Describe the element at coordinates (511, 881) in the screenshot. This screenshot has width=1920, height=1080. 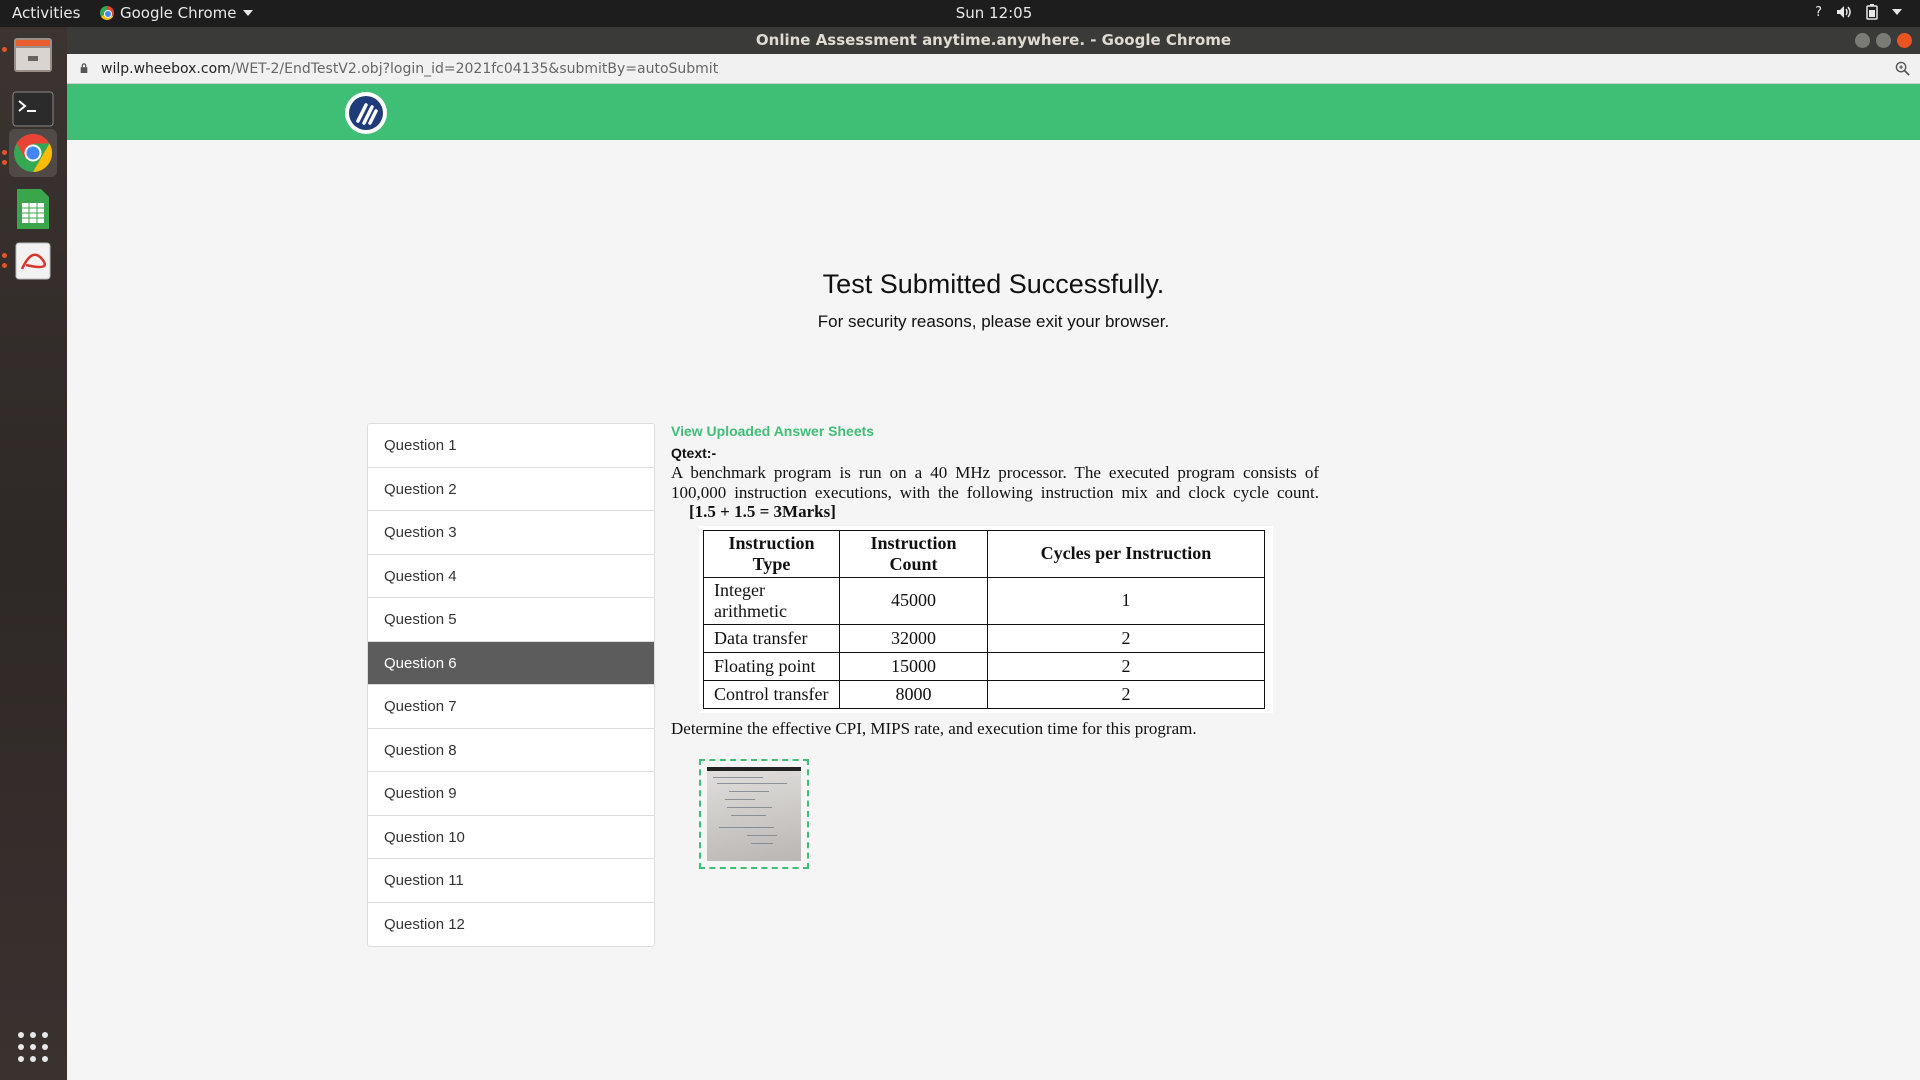
I see `question-item-11: Question 11` at that location.